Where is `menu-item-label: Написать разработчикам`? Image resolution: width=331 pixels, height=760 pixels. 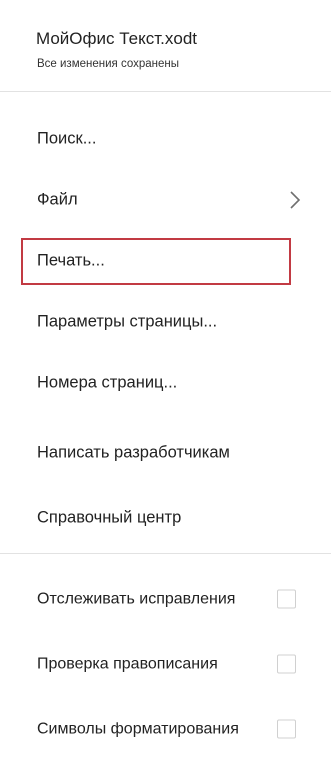 menu-item-label: Написать разработчикам is located at coordinates (133, 452).